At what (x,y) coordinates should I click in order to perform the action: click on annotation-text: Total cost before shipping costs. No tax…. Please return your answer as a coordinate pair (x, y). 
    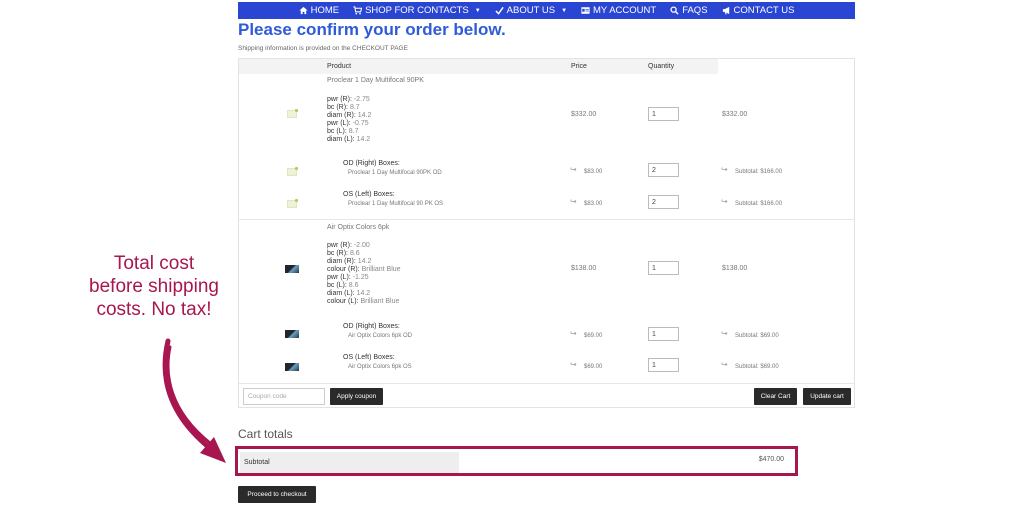
    Looking at the image, I should click on (154, 286).